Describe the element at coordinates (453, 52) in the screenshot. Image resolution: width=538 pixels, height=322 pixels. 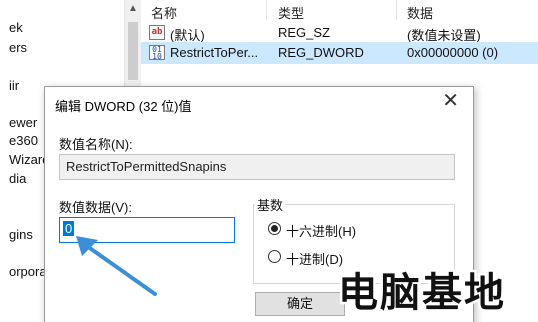
I see `value-data: 0x00000000 (0)` at that location.